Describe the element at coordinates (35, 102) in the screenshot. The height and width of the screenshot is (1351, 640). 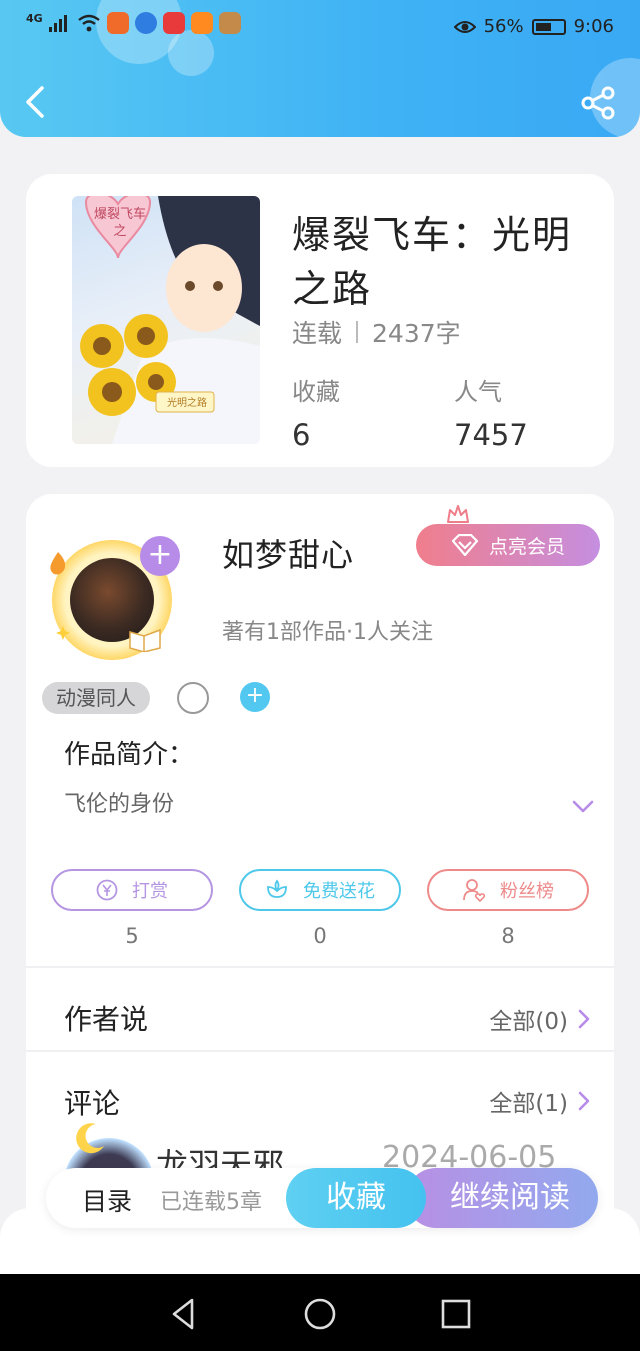
I see `back-button` at that location.